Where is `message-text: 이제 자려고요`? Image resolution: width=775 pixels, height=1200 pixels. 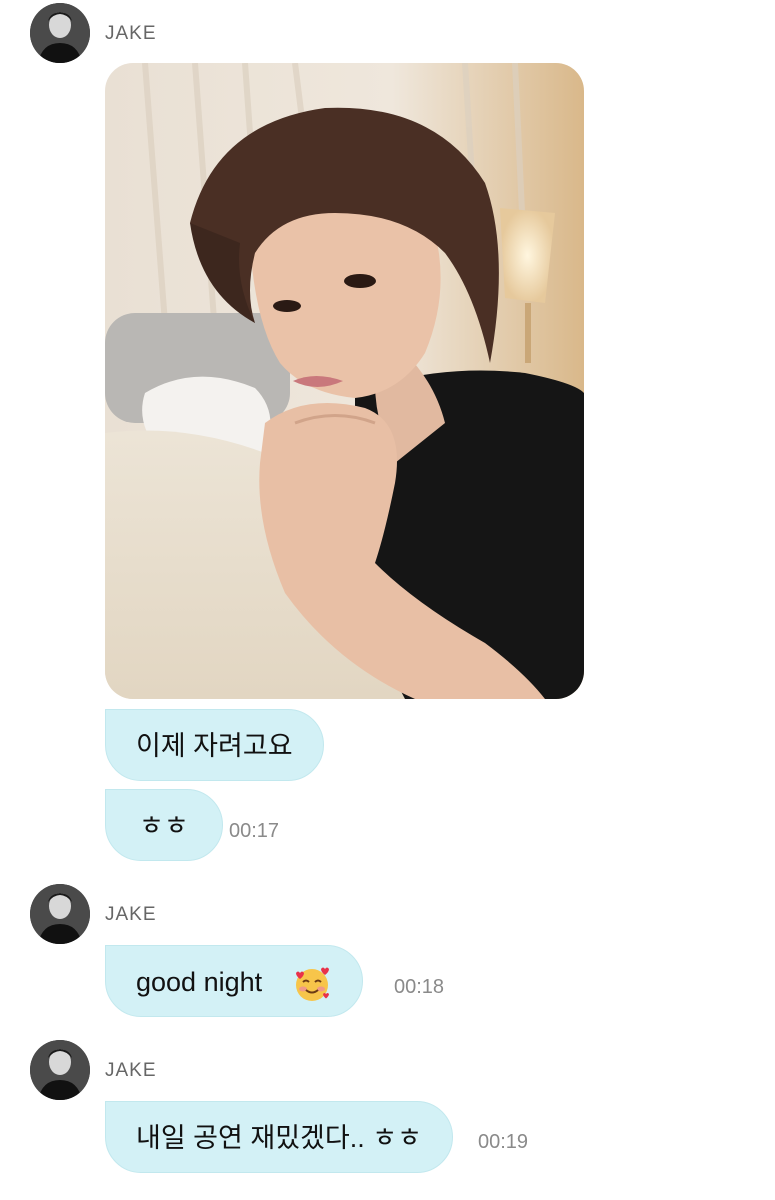
message-text: 이제 자려고요 is located at coordinates (214, 746).